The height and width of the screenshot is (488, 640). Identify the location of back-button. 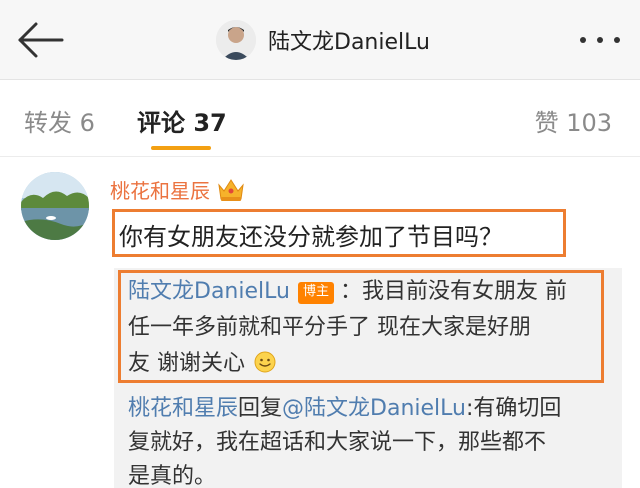
(40, 40).